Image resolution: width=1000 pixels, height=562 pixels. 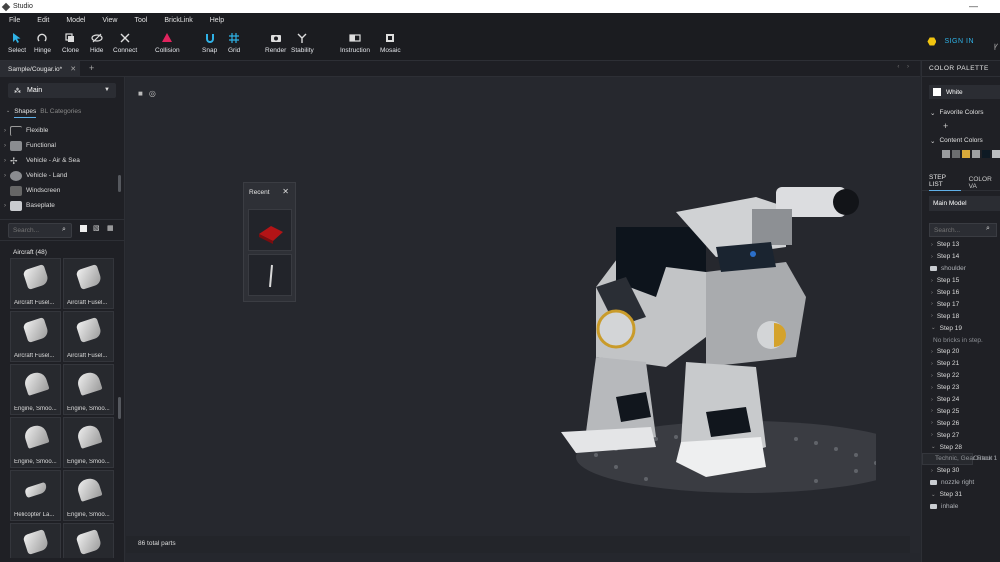 What do you see at coordinates (961, 269) in the screenshot?
I see `submodel-row: shoulder` at bounding box center [961, 269].